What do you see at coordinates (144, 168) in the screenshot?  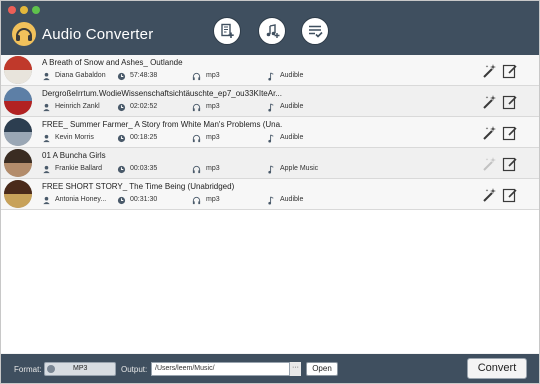 I see `track-duration: 00:03:35` at bounding box center [144, 168].